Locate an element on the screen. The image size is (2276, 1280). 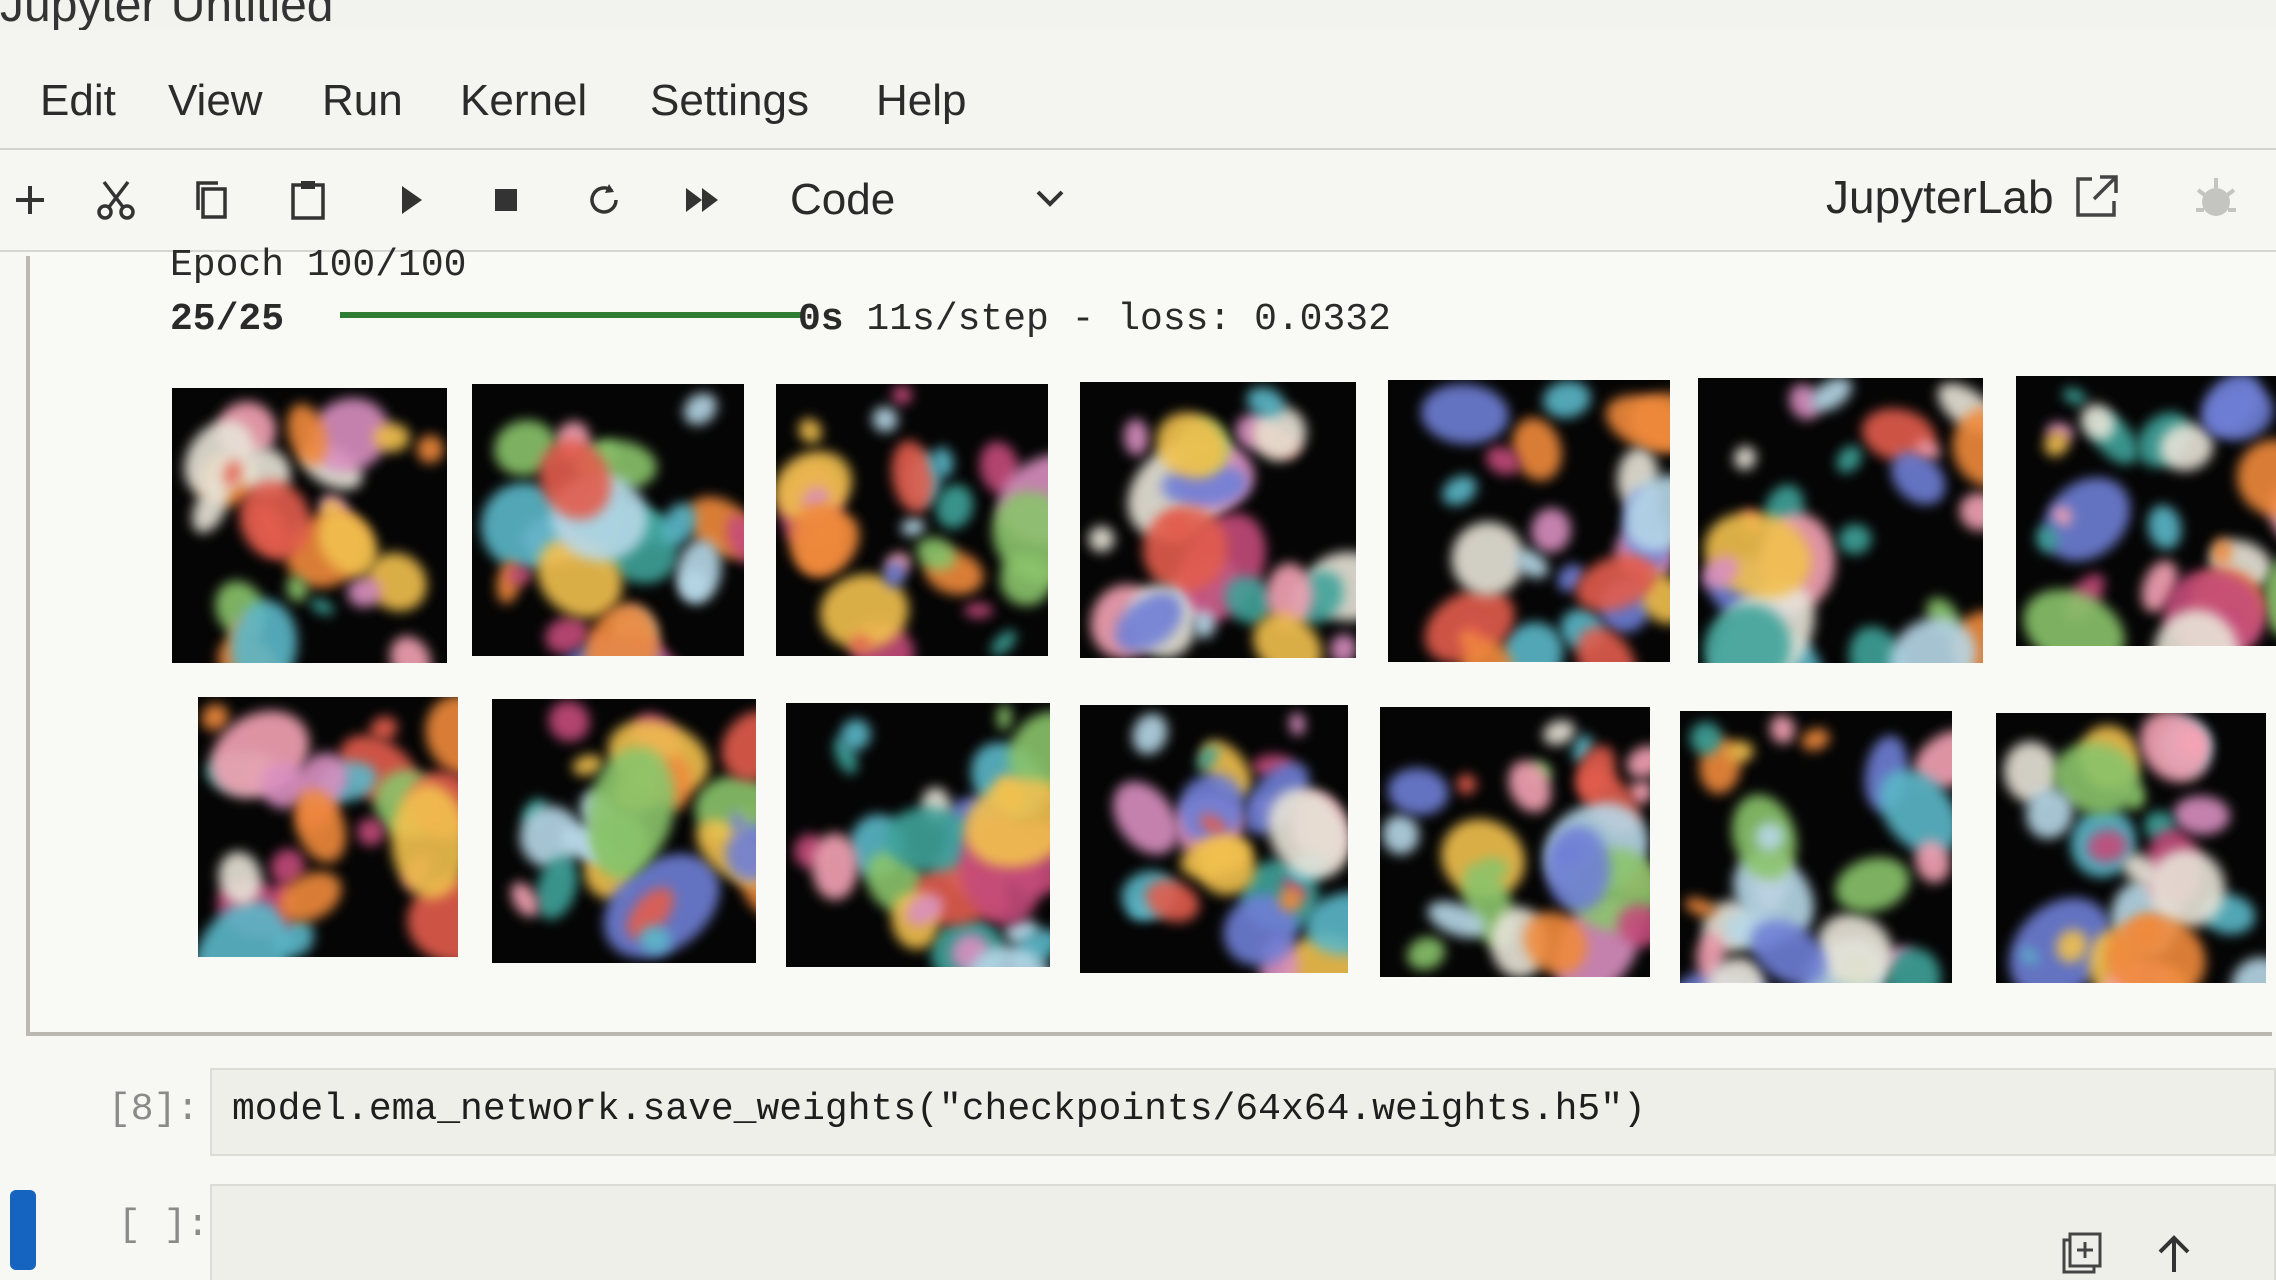
menu-settings: Settings is located at coordinates (729, 101).